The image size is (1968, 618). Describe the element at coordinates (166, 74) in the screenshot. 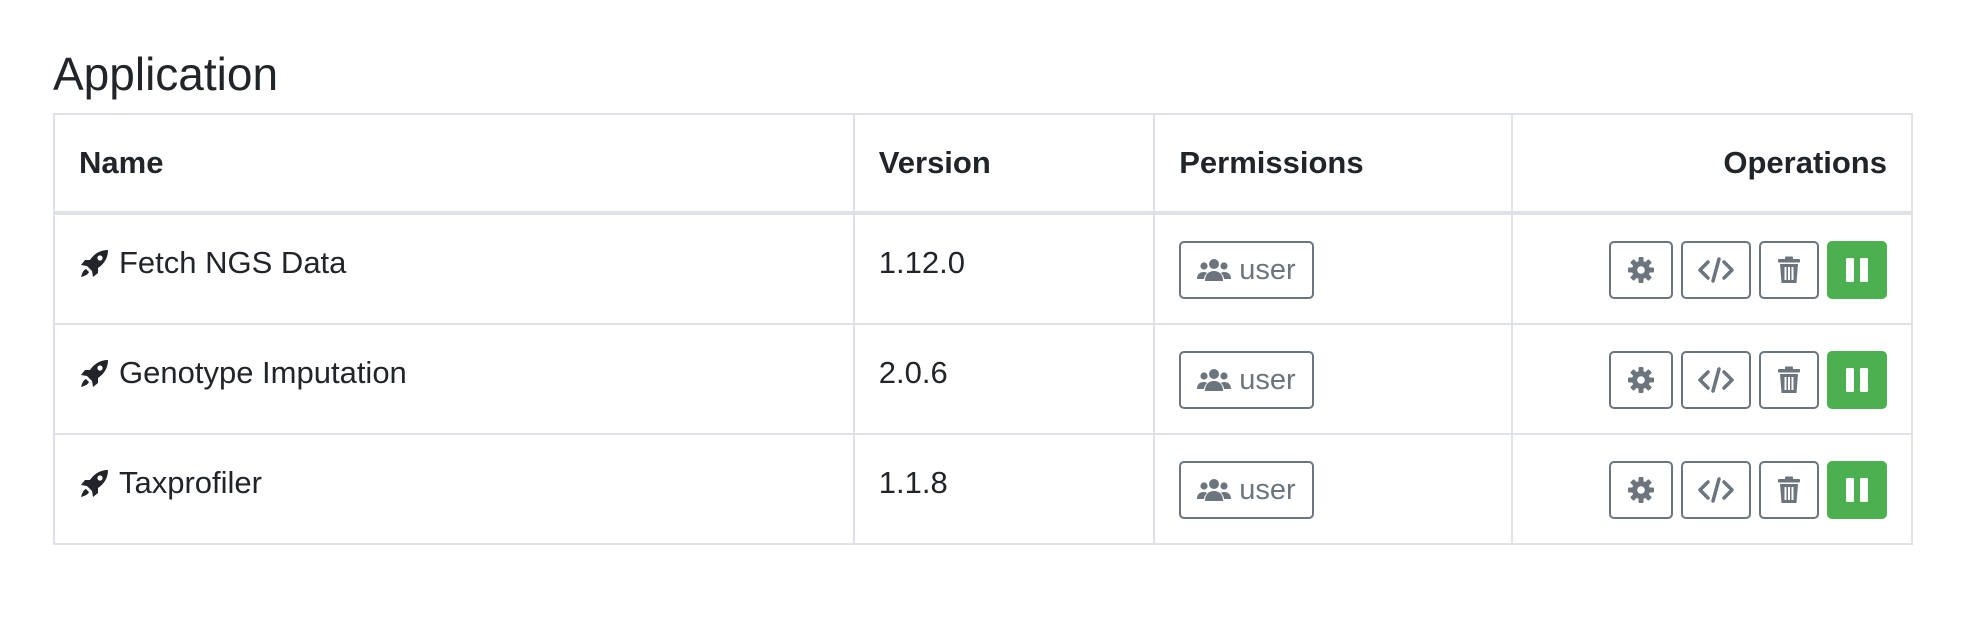

I see `page-title: Application` at that location.